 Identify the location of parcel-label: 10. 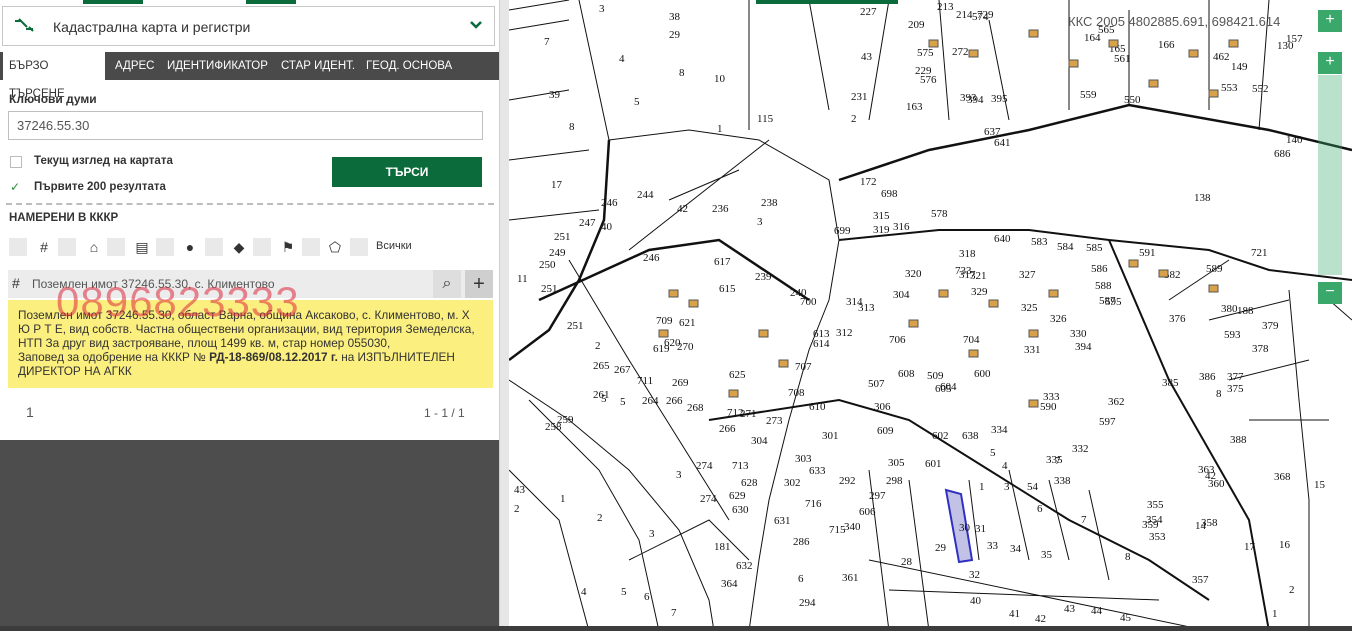
(720, 79).